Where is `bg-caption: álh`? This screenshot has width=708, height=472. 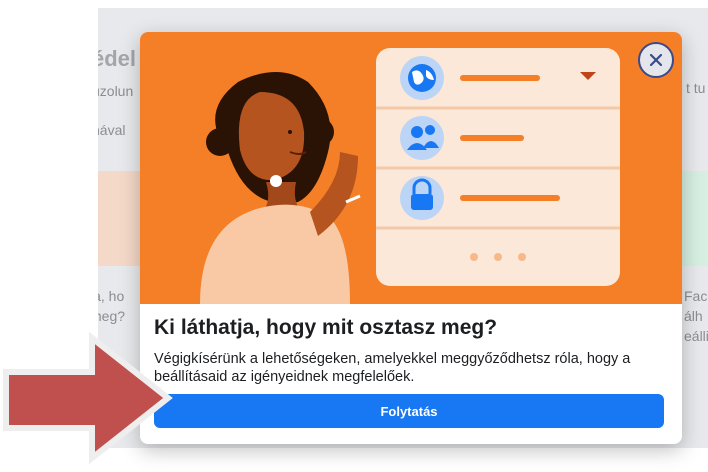 bg-caption: álh is located at coordinates (693, 316).